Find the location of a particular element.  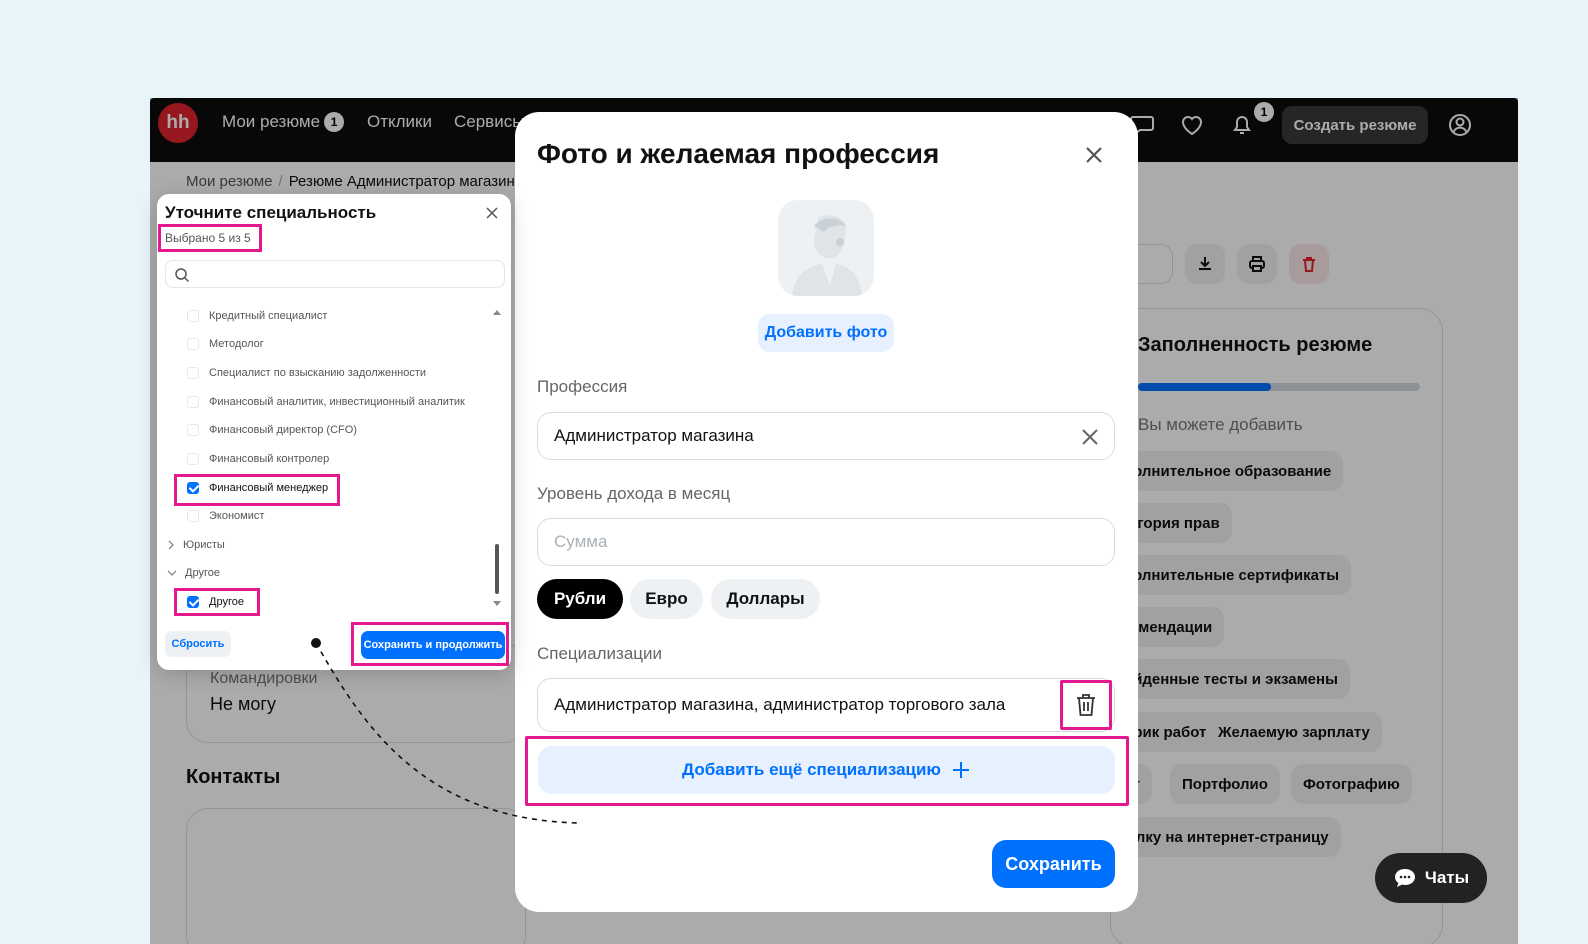

clear-icon is located at coordinates (1090, 437).